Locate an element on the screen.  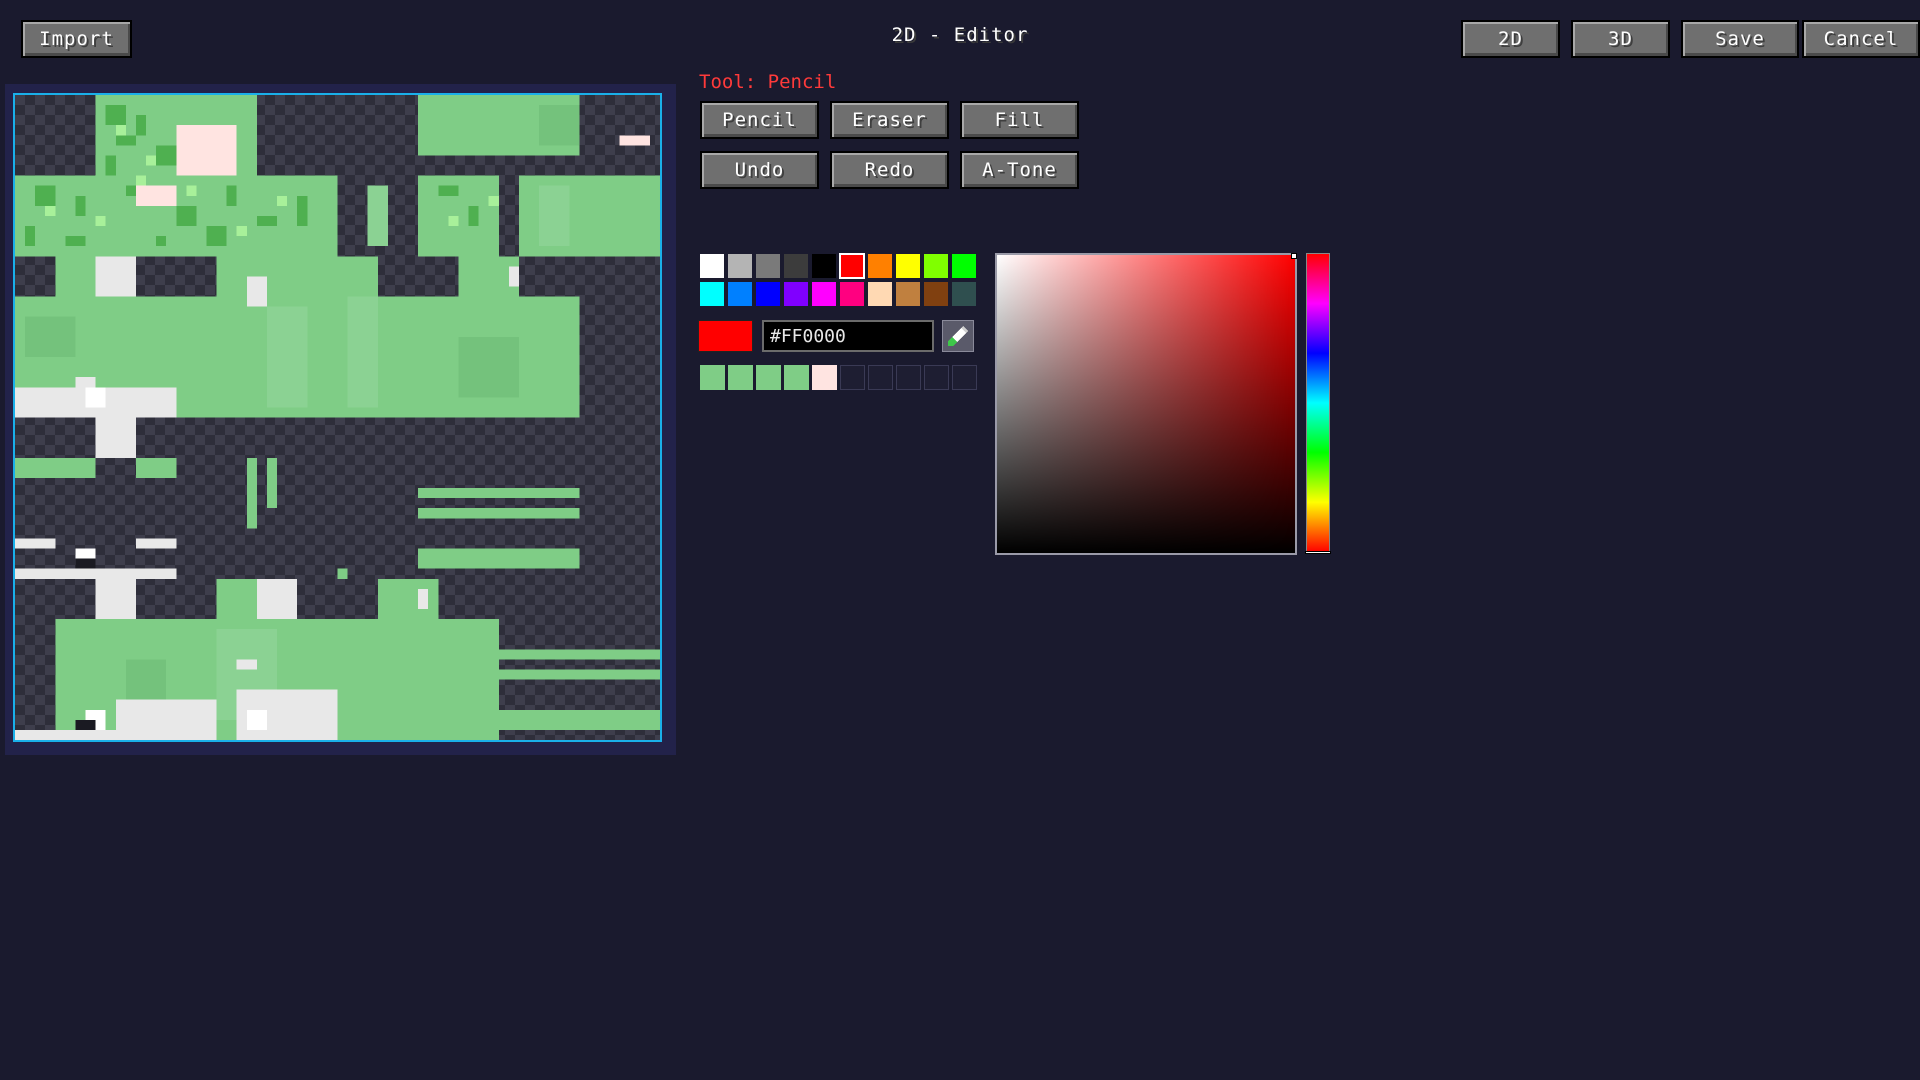
eyedropper-icon is located at coordinates (958, 336).